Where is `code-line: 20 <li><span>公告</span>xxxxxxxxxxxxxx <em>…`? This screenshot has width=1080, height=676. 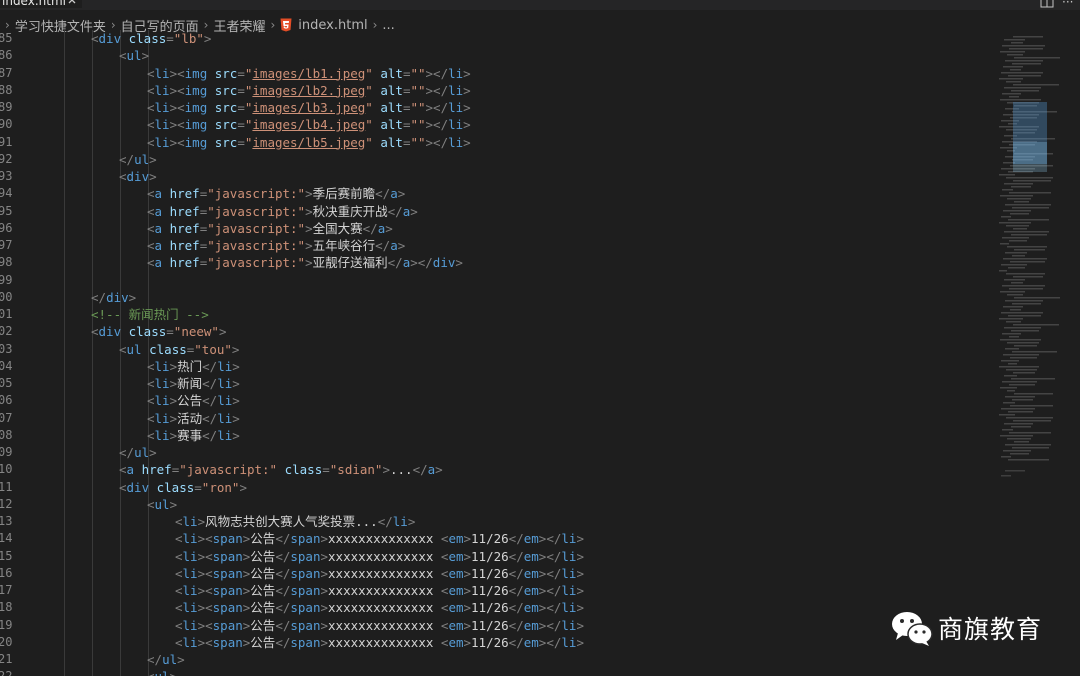
code-line: 20 <li><span>公告</span>xxxxxxxxxxxxxx <em>… is located at coordinates (495, 642).